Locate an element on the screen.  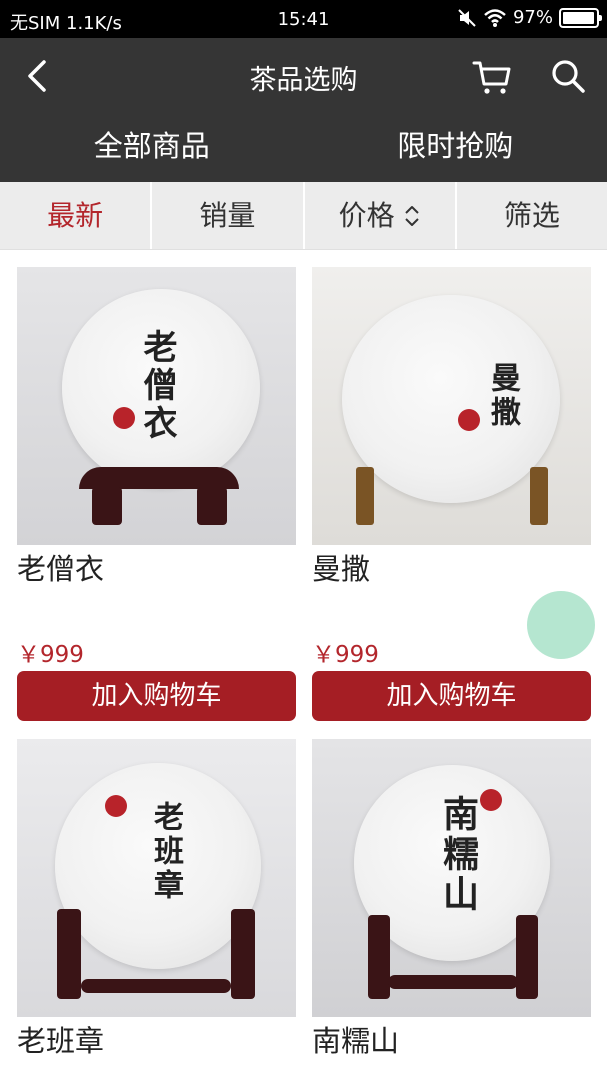
product-card: 老班章 老班章 is located at coordinates (156, 900).